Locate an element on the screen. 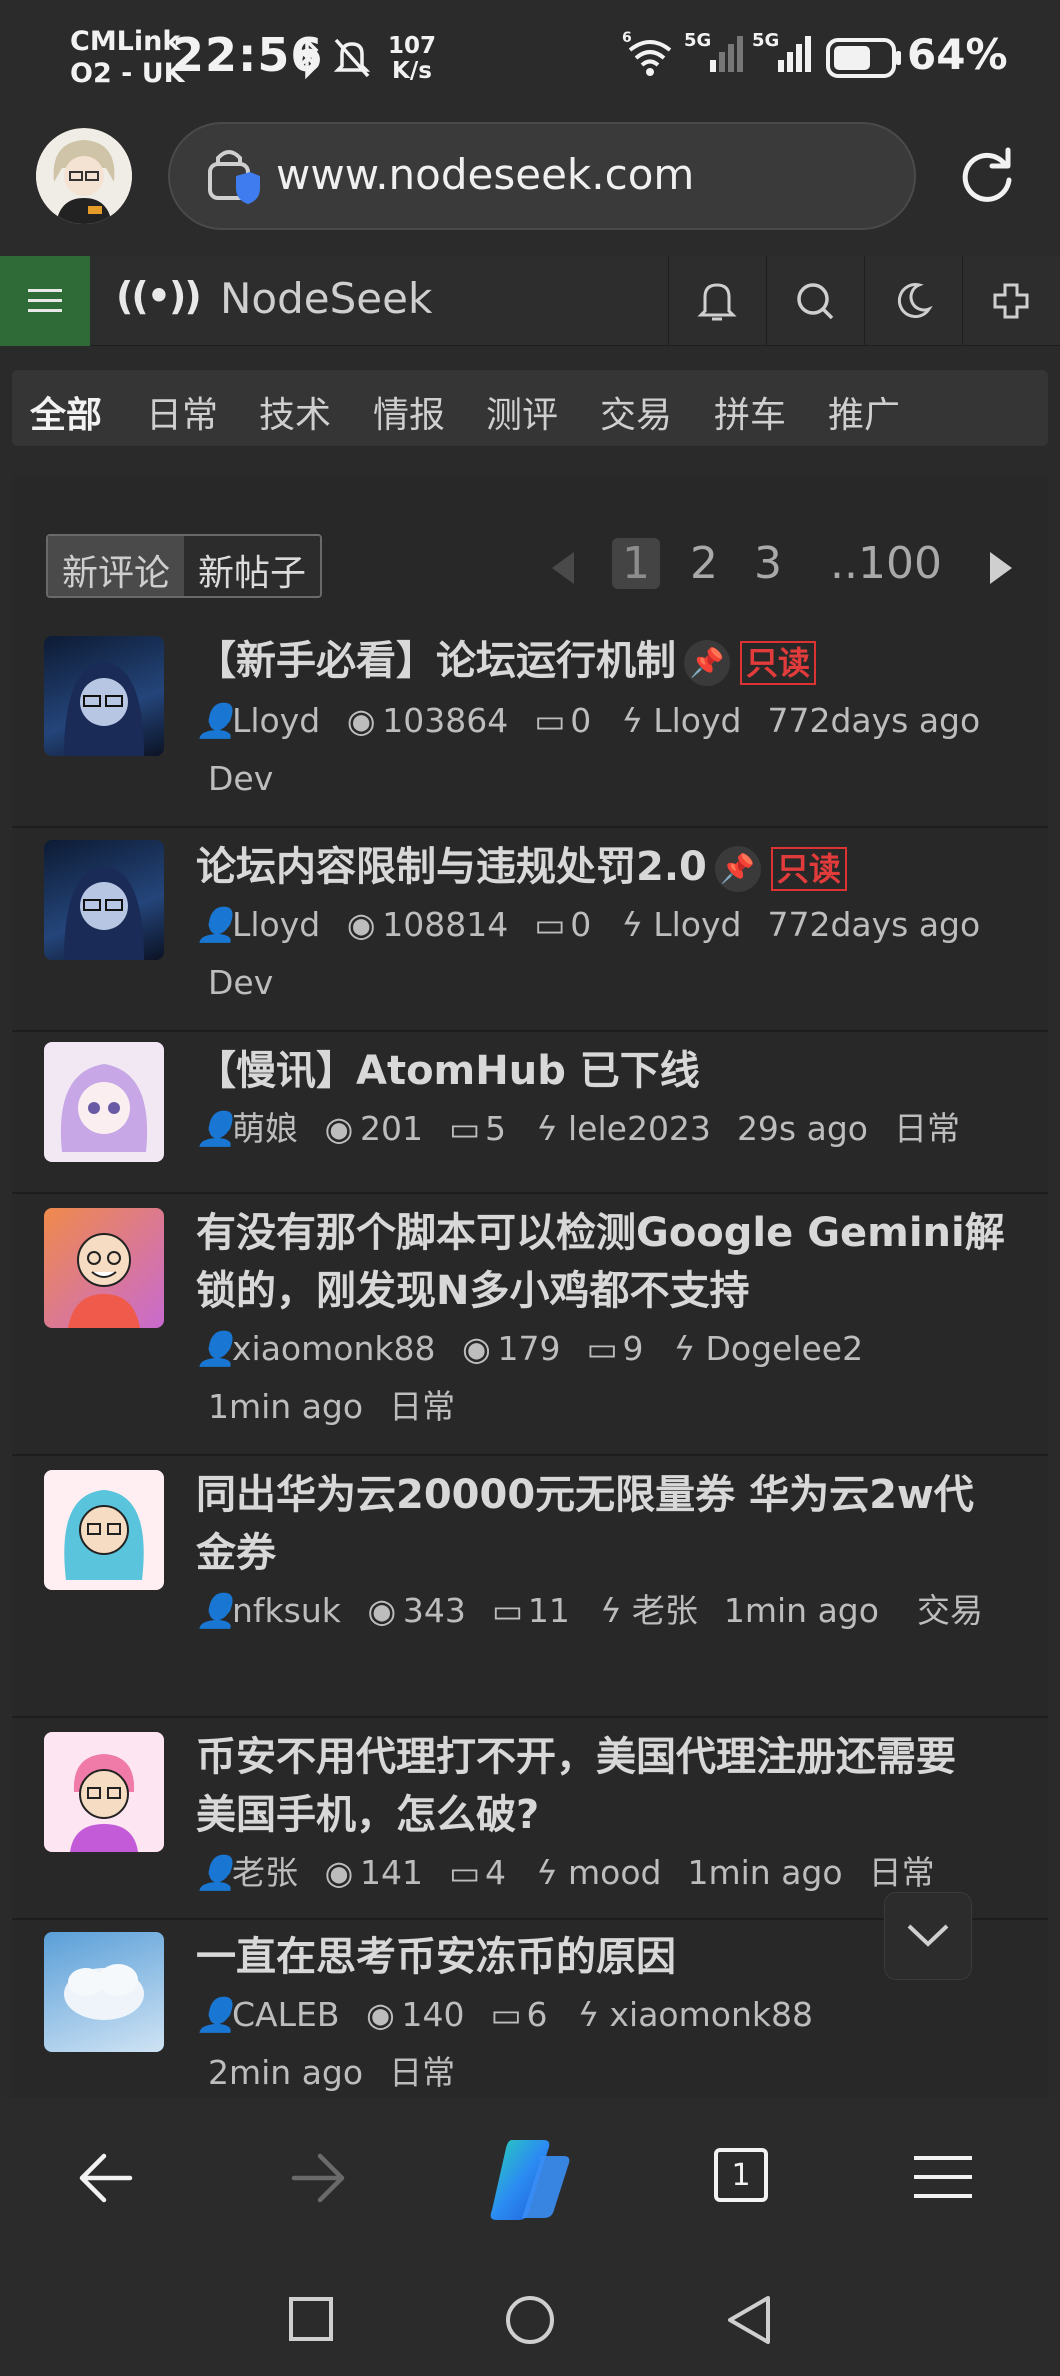 Image resolution: width=1060 pixels, height=2376 pixels. post-title-text: 论坛内容限制与违规处罚2.0 is located at coordinates (451, 867).